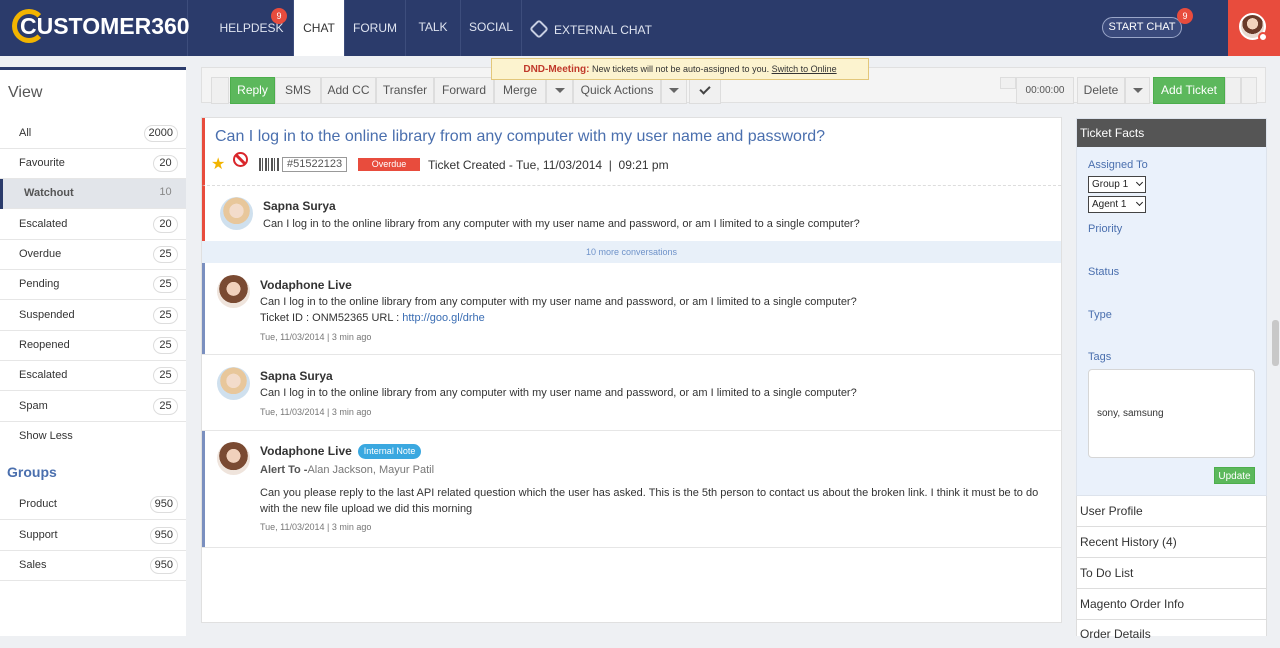  I want to click on add-cc-button: Add CC, so click(348, 90).